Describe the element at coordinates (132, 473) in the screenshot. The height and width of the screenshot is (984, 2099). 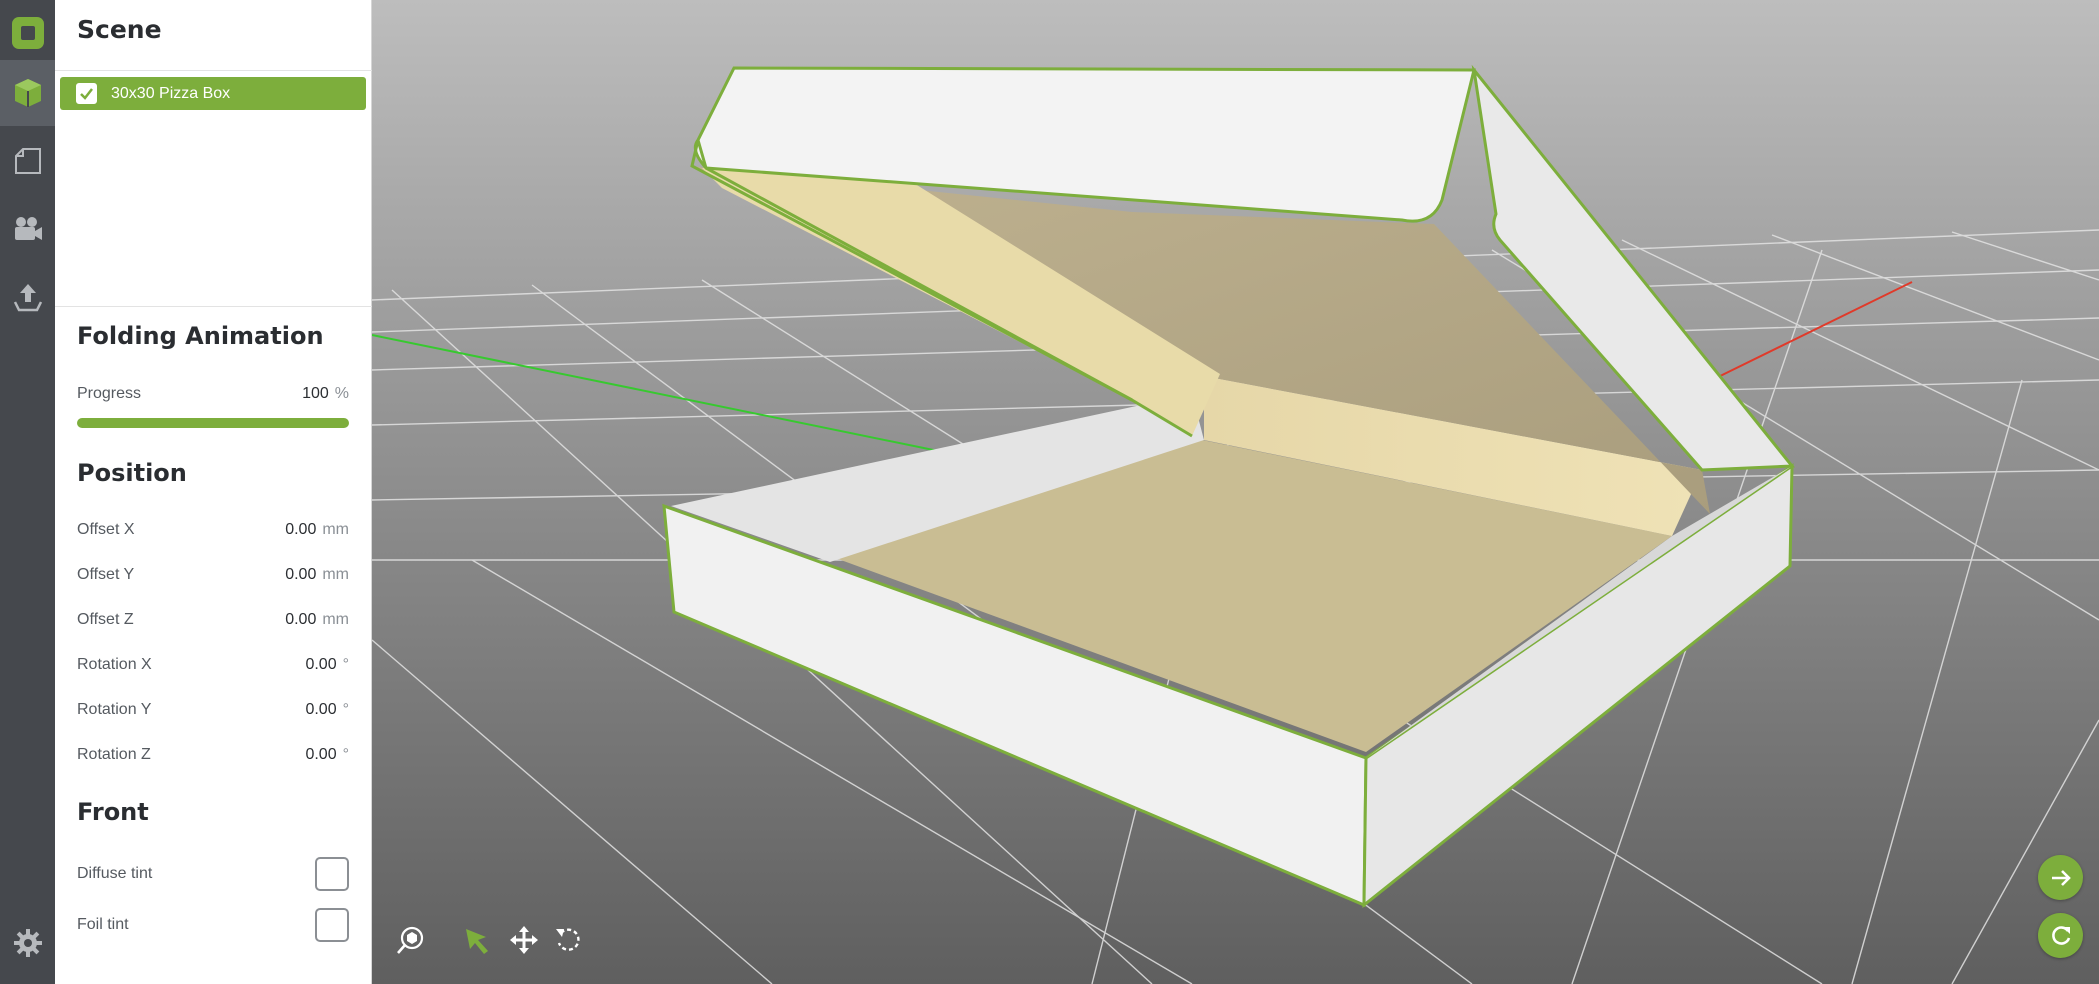
I see `position-title: Position` at that location.